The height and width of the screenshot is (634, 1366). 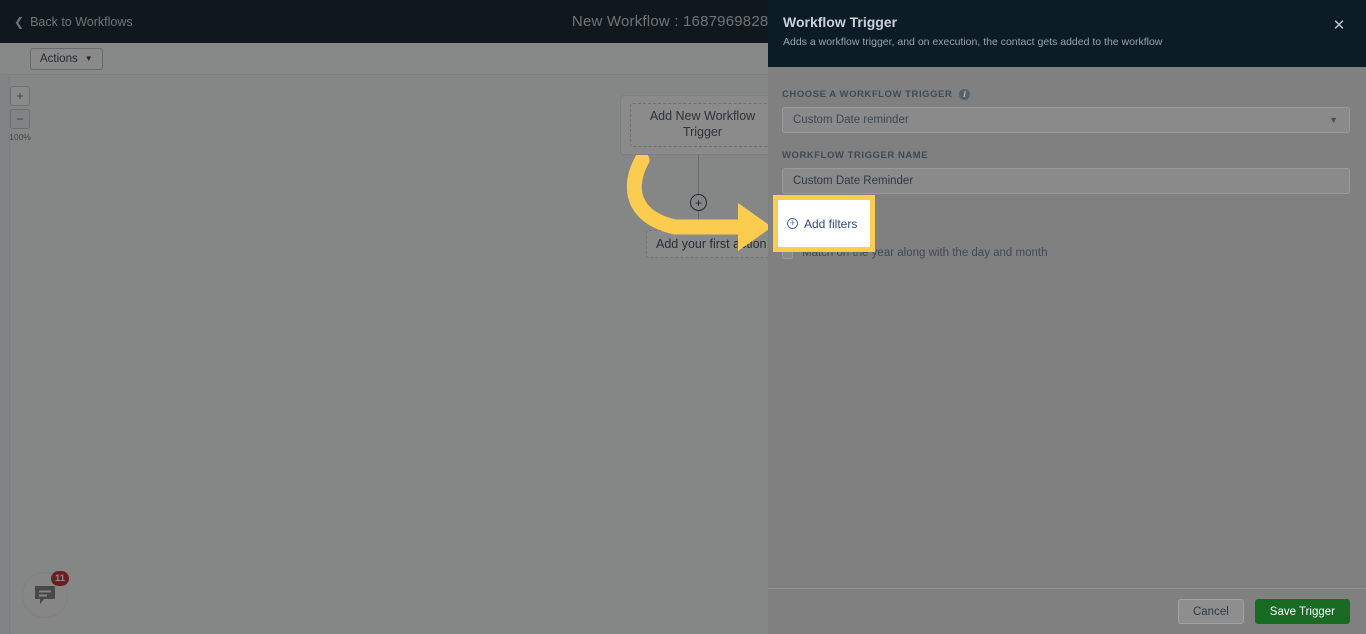 I want to click on panel-footer: Cancel Save Trigger, so click(x=1067, y=611).